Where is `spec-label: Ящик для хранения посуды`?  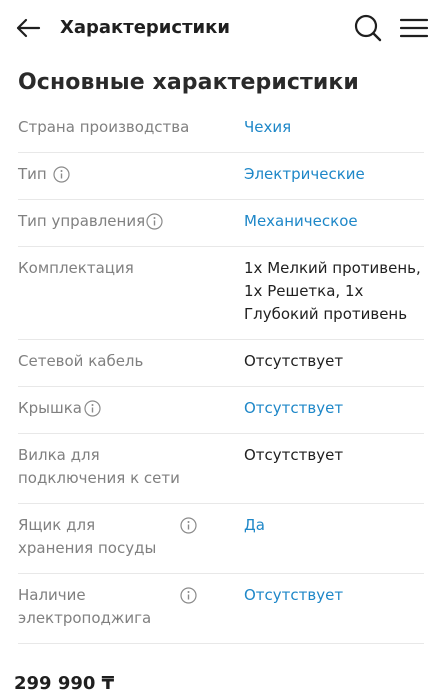
spec-label: Ящик для хранения посуды is located at coordinates (95, 537).